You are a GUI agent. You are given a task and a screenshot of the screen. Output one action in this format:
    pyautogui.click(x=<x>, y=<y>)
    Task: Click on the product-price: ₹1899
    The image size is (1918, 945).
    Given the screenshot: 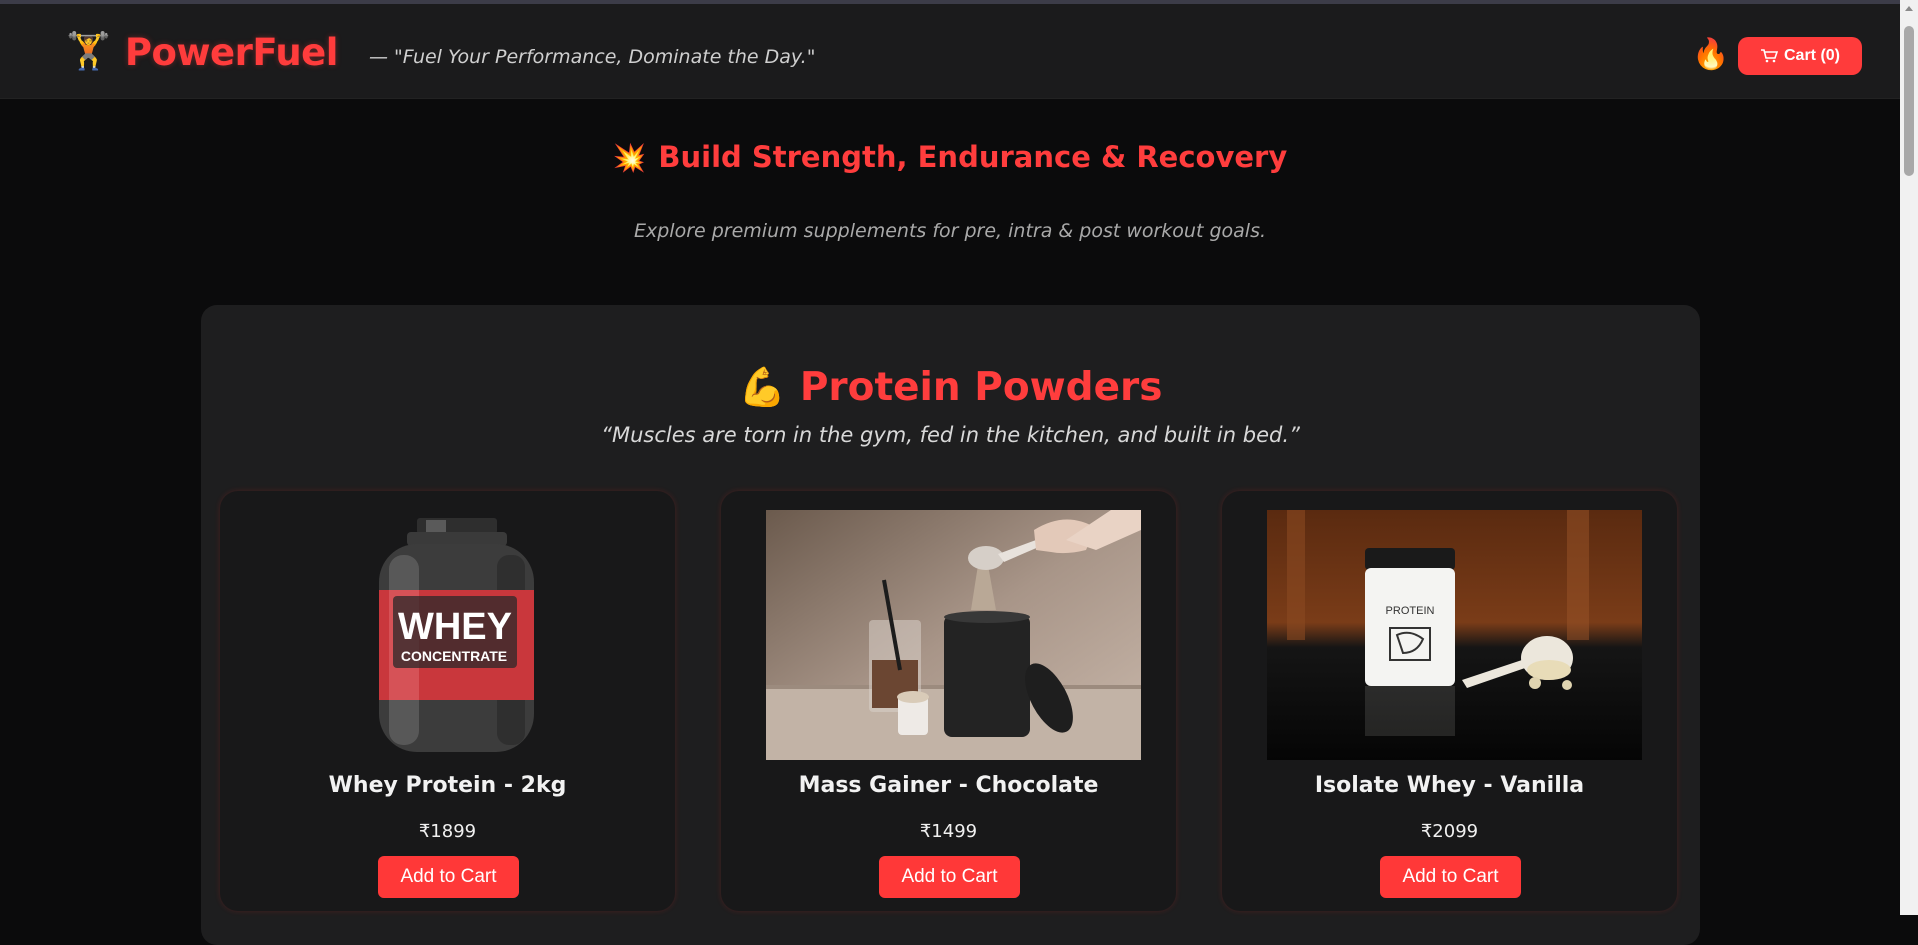 What is the action you would take?
    pyautogui.click(x=447, y=831)
    